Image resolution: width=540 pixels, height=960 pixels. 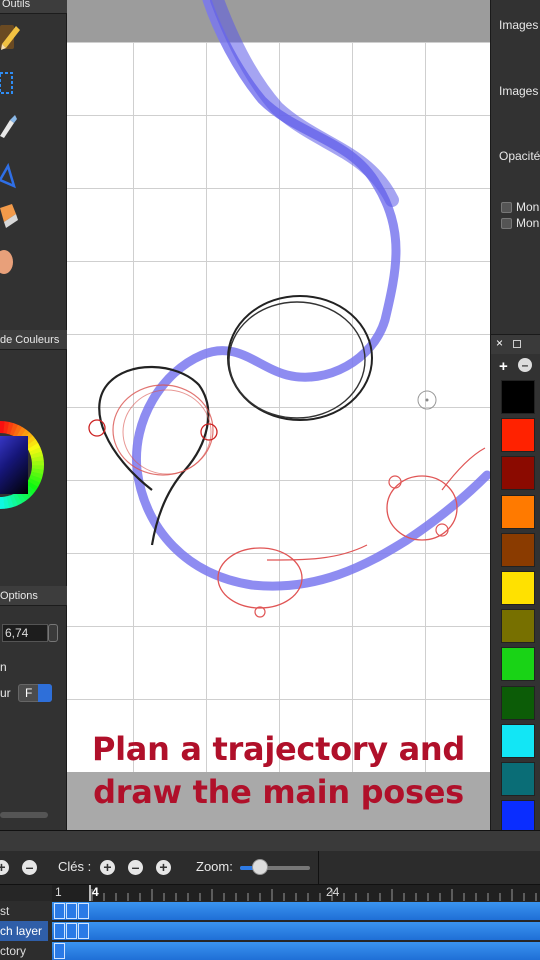 What do you see at coordinates (35, 693) in the screenshot?
I see `mode-select: F` at bounding box center [35, 693].